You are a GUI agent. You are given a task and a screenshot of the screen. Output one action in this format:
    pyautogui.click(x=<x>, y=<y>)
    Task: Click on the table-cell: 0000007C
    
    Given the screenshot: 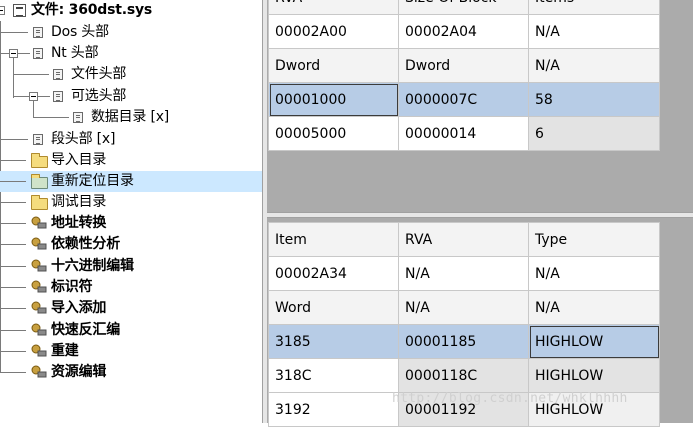 What is the action you would take?
    pyautogui.click(x=463, y=99)
    